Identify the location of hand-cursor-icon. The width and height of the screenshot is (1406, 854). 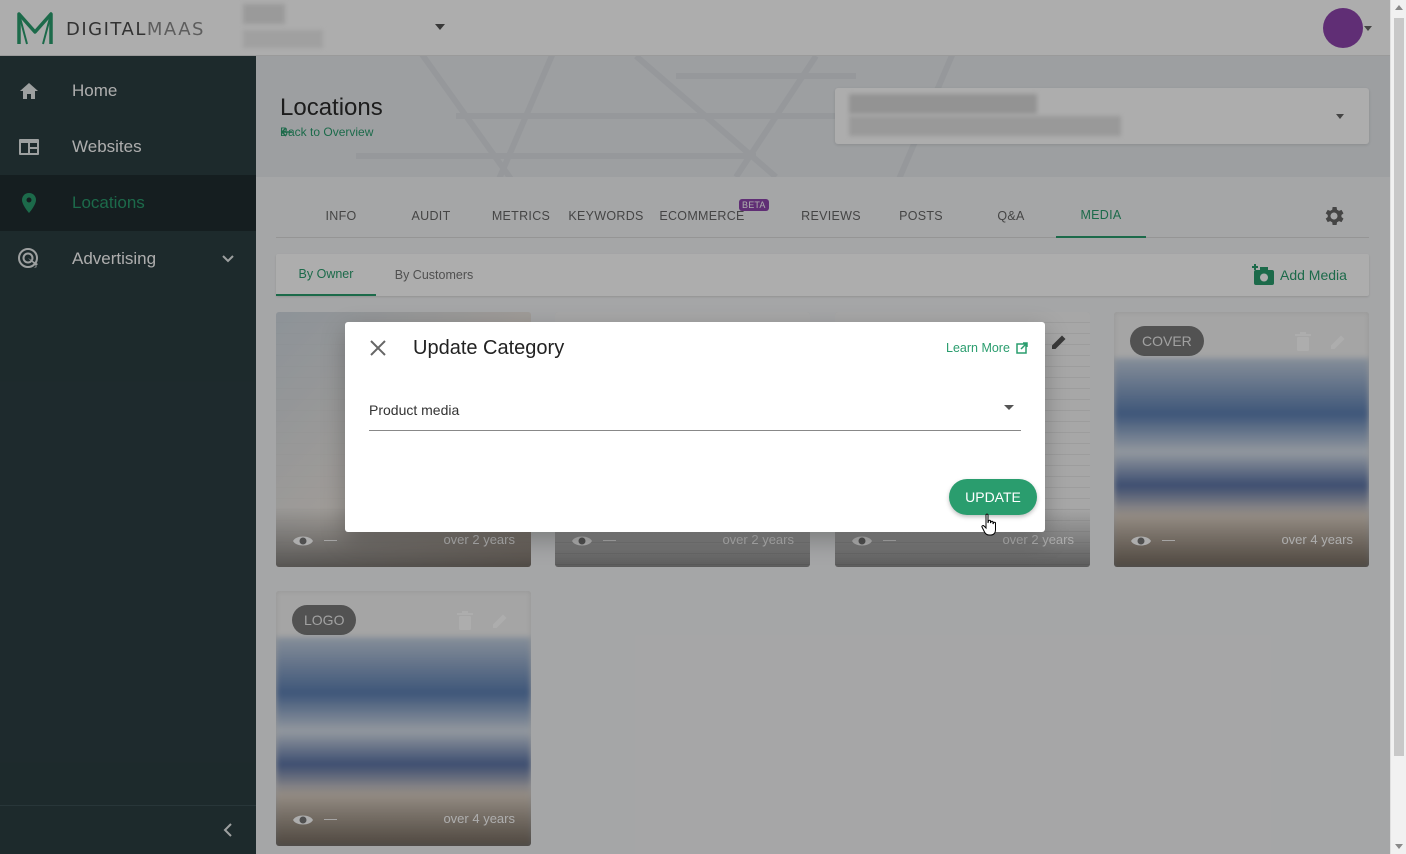
(988, 524).